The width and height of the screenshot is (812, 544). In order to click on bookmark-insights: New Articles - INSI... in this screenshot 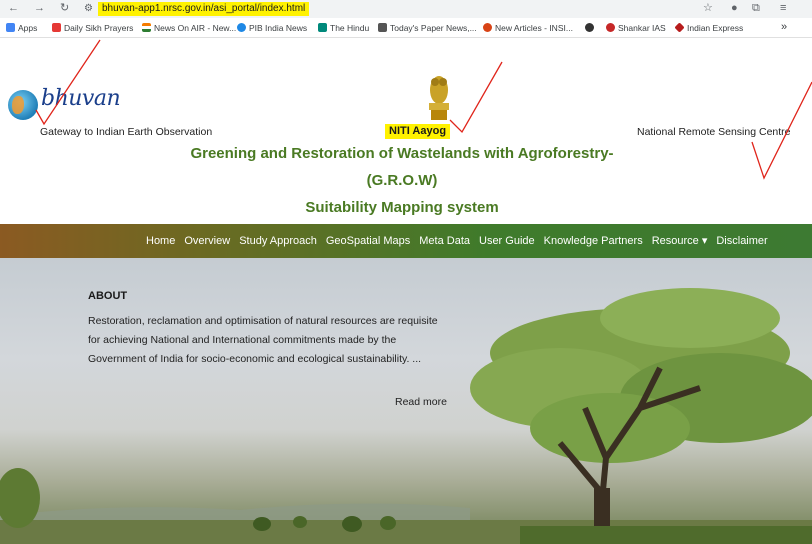, I will do `click(528, 28)`.